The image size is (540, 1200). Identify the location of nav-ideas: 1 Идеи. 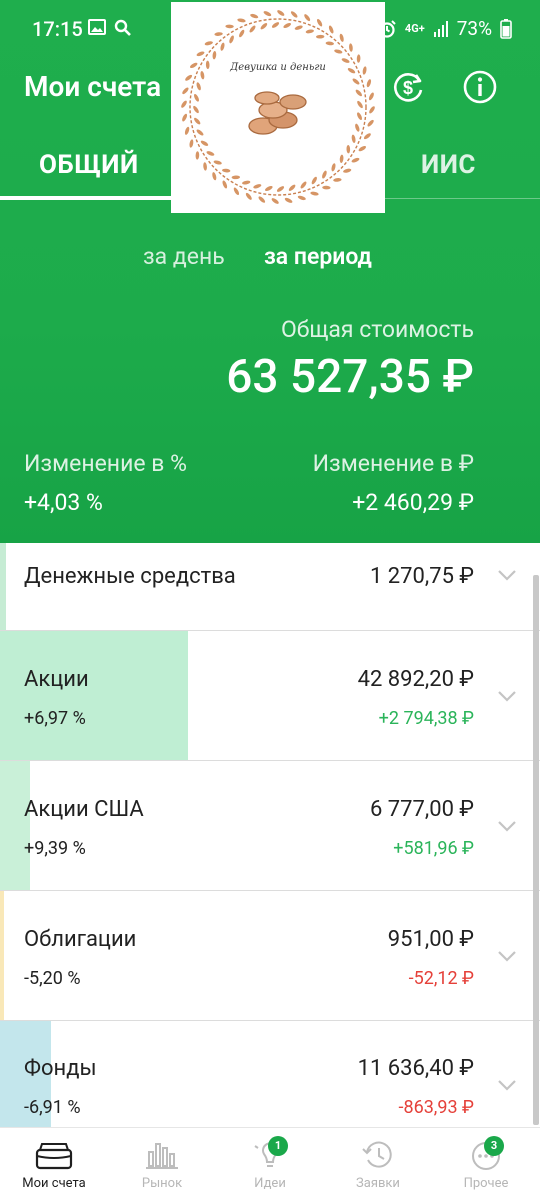
(270, 1164).